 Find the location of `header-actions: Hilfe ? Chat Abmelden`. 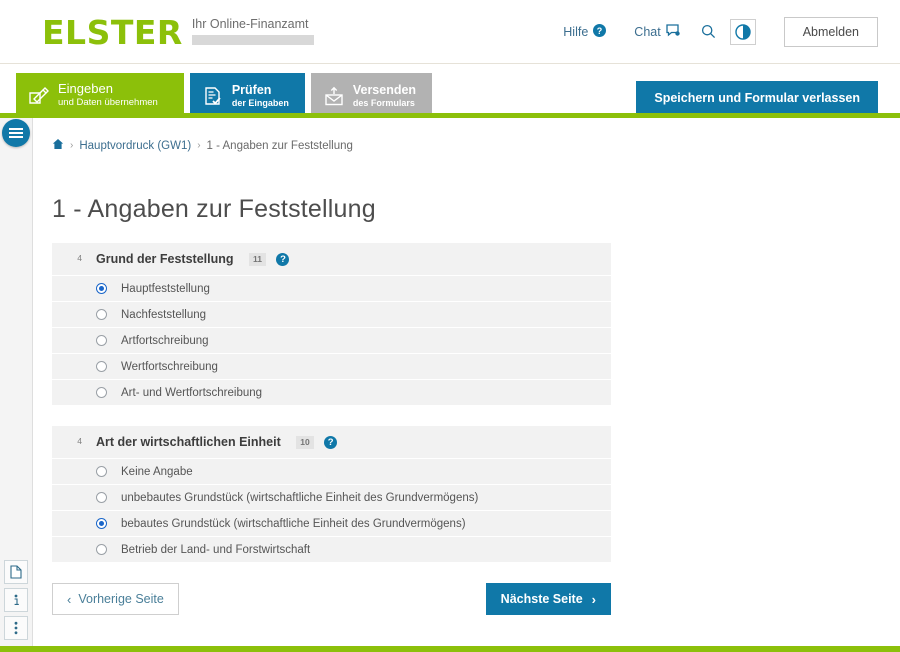

header-actions: Hilfe ? Chat Abmelden is located at coordinates (713, 31).